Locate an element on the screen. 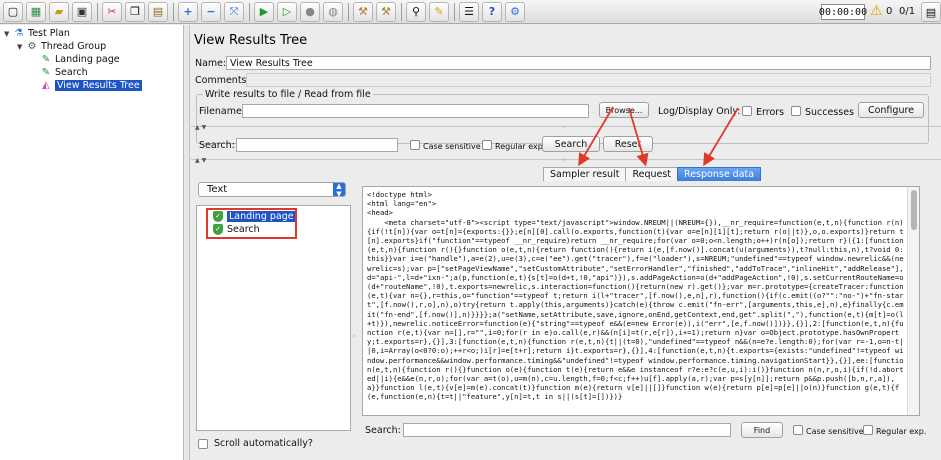 Image resolution: width=941 pixels, height=460 pixels. search-input is located at coordinates (317, 145).